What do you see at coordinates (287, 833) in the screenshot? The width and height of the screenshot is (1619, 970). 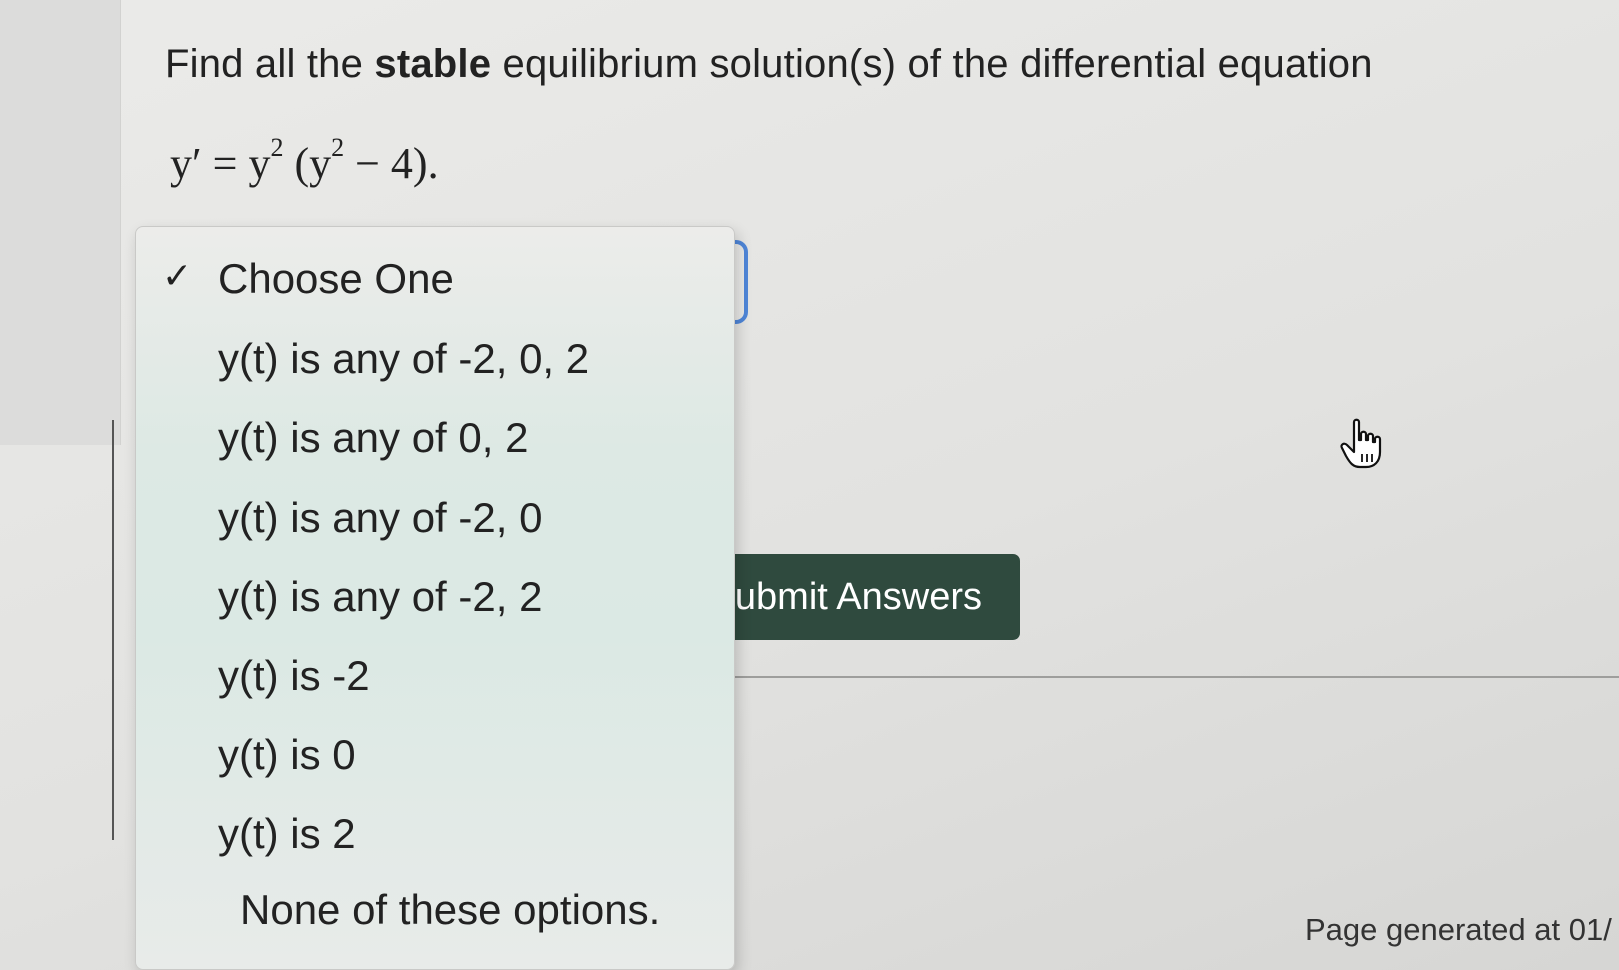 I see `option-label: y(t) is 2` at bounding box center [287, 833].